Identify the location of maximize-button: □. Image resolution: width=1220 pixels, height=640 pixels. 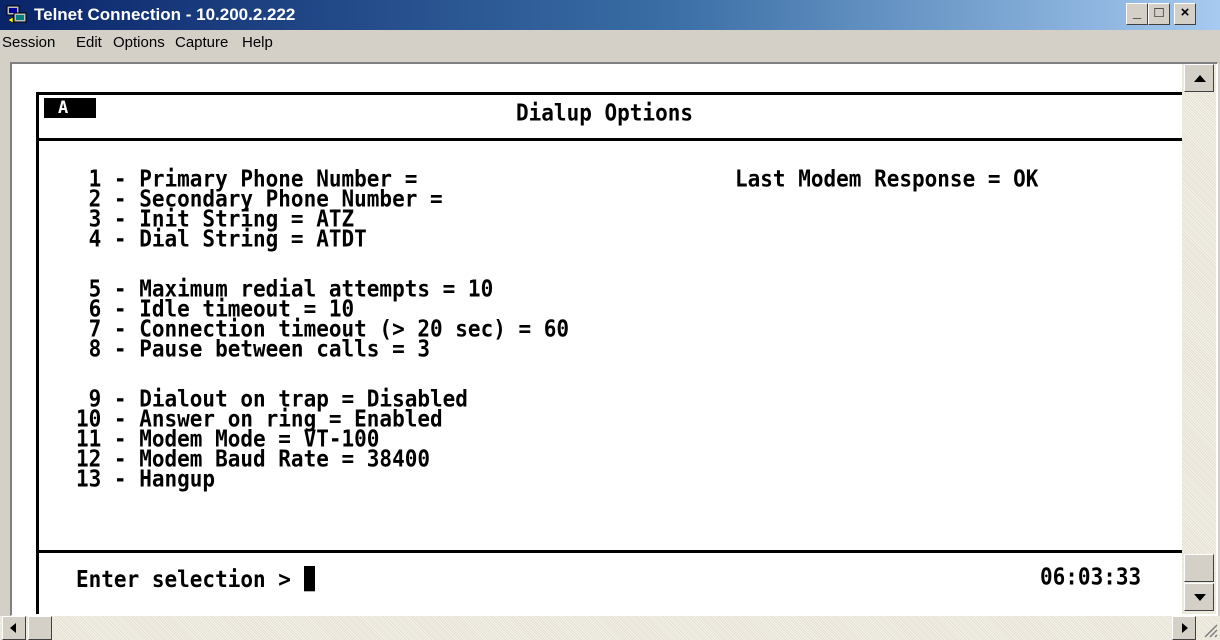
(1159, 14).